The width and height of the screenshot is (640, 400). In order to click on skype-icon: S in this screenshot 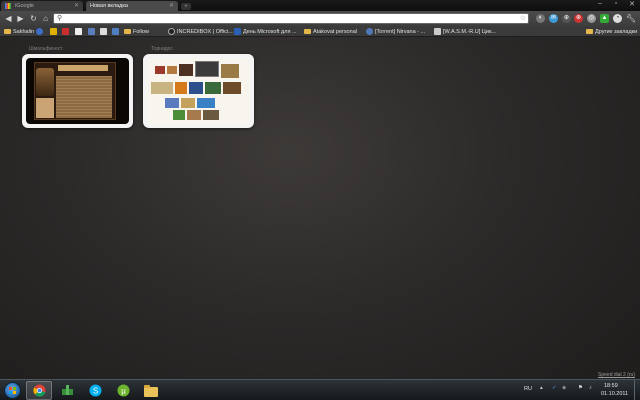, I will do `click(95, 390)`.